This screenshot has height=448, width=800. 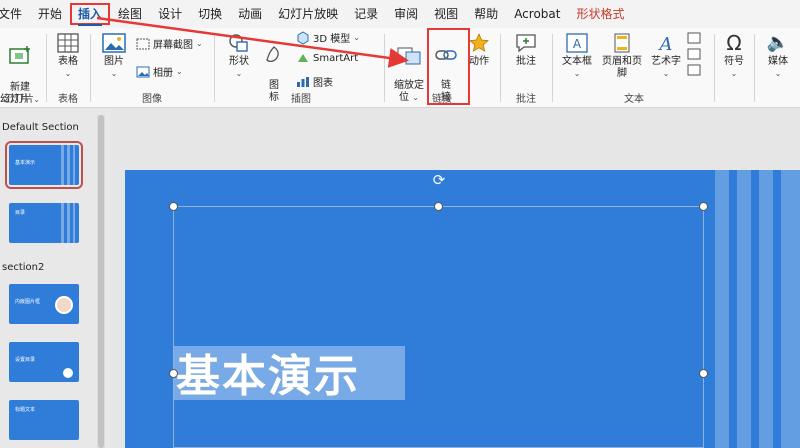 I want to click on photo-album-button: 相册 ⌄, so click(x=159, y=71).